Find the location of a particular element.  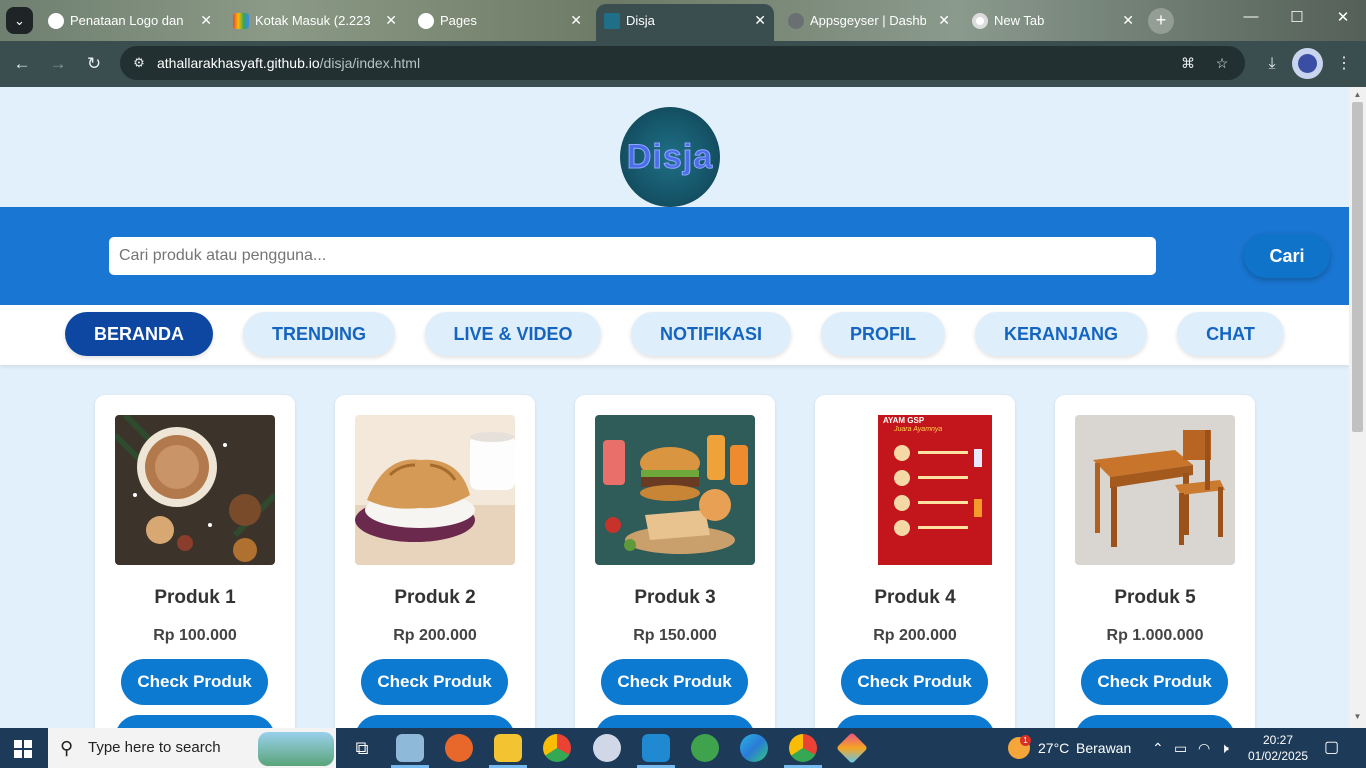

weather-temp: 27°C is located at coordinates (1053, 748).